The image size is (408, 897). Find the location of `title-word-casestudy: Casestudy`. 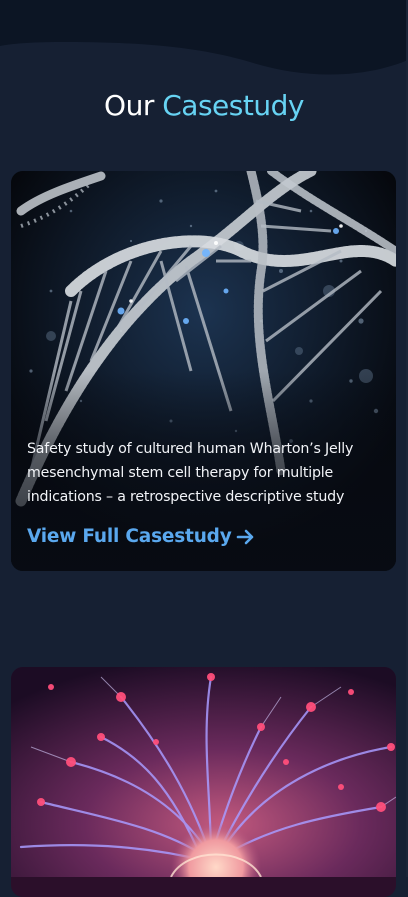

title-word-casestudy: Casestudy is located at coordinates (233, 105).